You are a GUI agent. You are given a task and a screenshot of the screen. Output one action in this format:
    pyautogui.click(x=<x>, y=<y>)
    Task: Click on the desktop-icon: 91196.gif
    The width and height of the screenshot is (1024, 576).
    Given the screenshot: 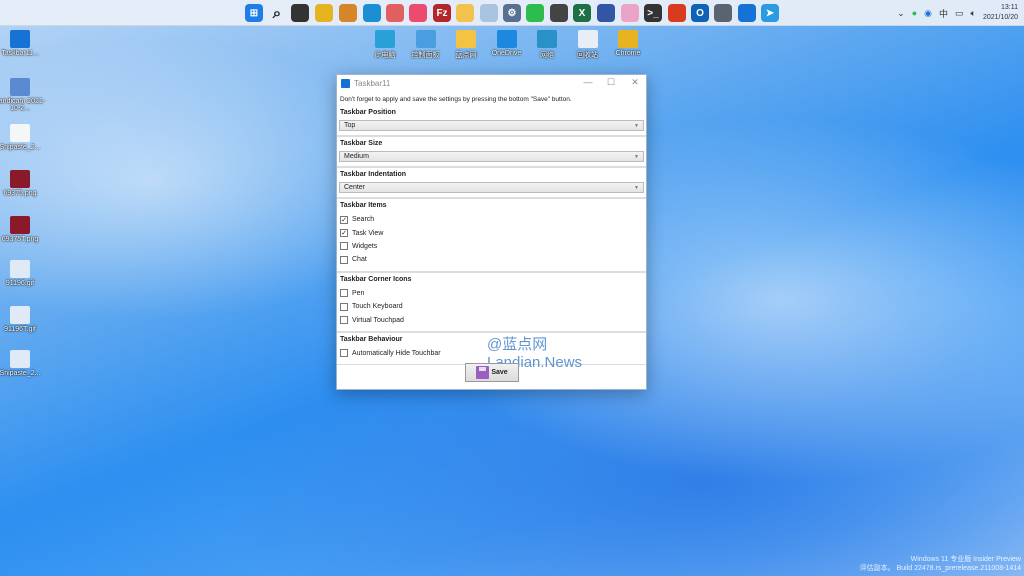 What is the action you would take?
    pyautogui.click(x=24, y=273)
    